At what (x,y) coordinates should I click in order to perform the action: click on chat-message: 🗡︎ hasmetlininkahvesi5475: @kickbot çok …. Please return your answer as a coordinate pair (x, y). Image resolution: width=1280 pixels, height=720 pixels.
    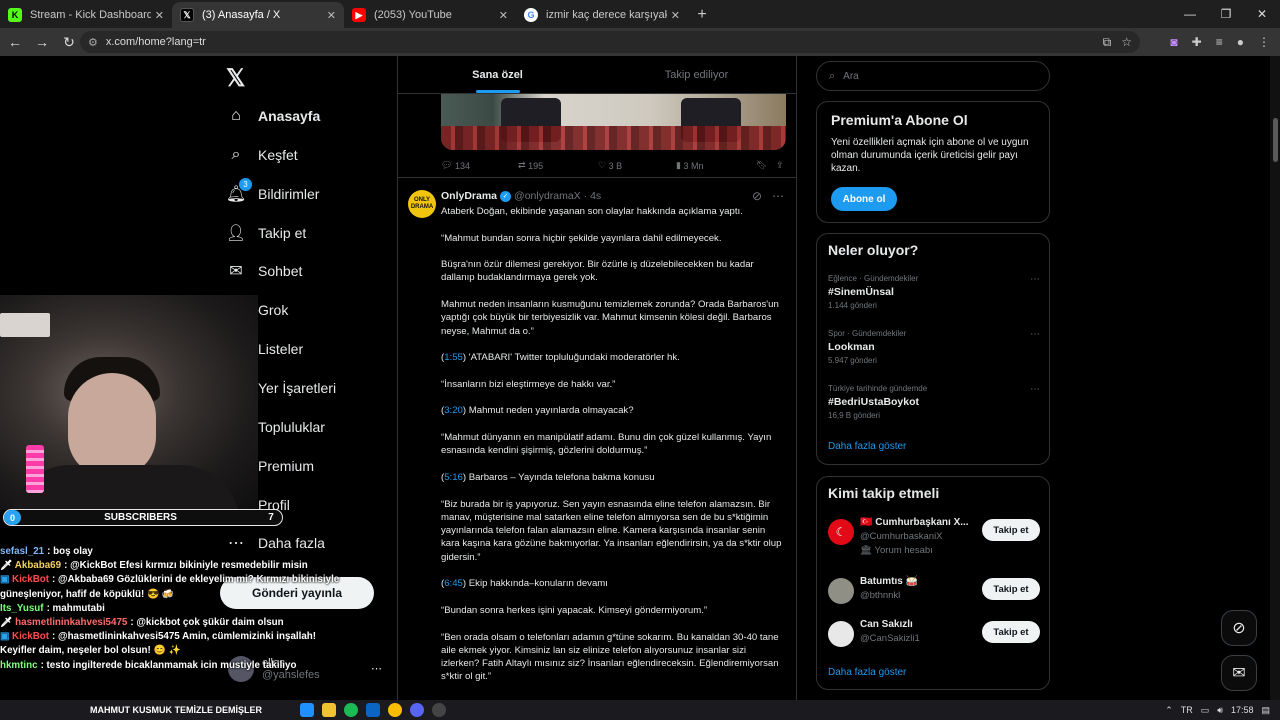
    Looking at the image, I should click on (170, 623).